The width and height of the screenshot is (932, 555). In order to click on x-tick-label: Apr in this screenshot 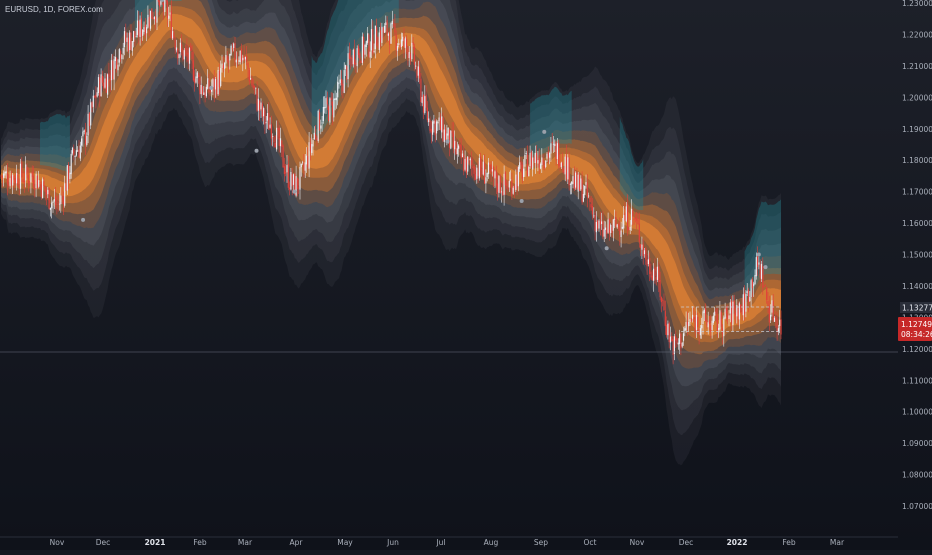, I will do `click(297, 542)`.